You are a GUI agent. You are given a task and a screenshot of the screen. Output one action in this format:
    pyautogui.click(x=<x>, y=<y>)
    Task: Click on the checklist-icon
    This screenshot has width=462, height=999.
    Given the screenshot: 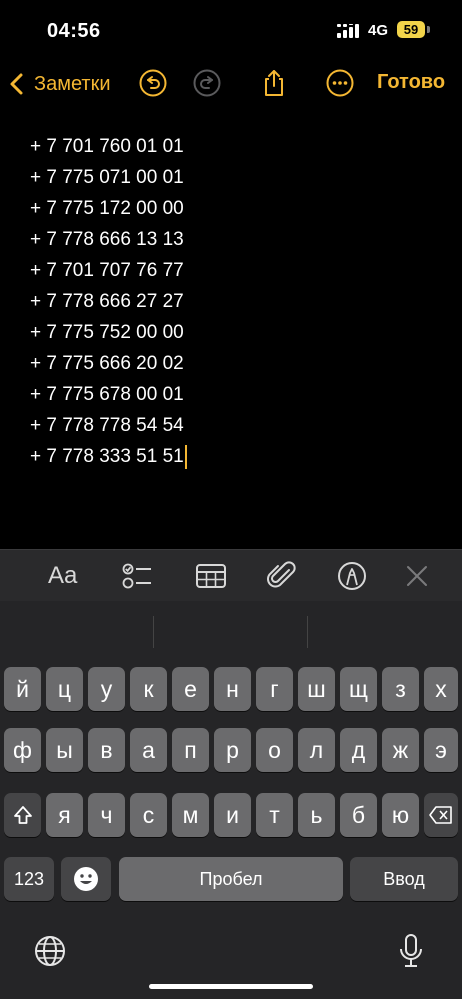 What is the action you would take?
    pyautogui.click(x=137, y=576)
    